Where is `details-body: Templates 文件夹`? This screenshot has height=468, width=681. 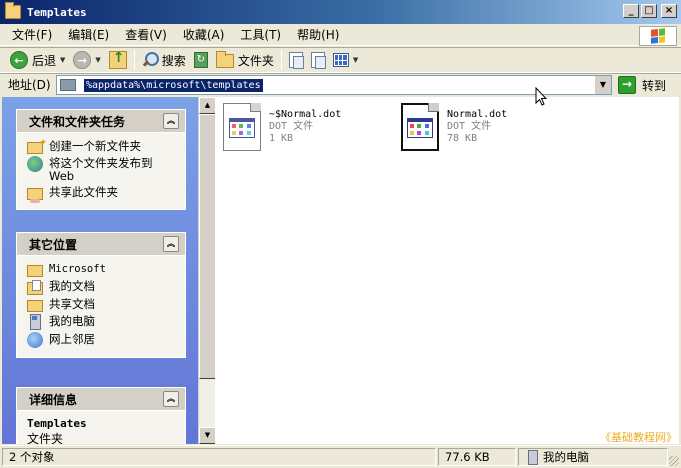 details-body: Templates 文件夹 is located at coordinates (101, 427).